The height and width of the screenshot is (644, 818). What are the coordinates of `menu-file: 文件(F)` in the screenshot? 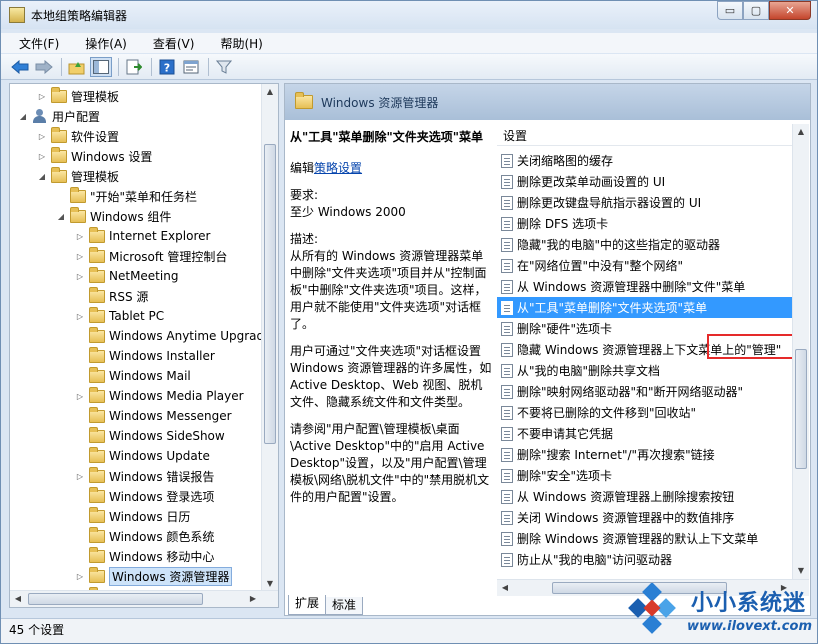 It's located at (34, 43).